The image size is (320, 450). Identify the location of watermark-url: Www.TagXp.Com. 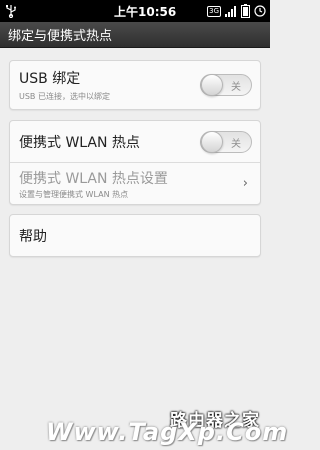
(167, 432).